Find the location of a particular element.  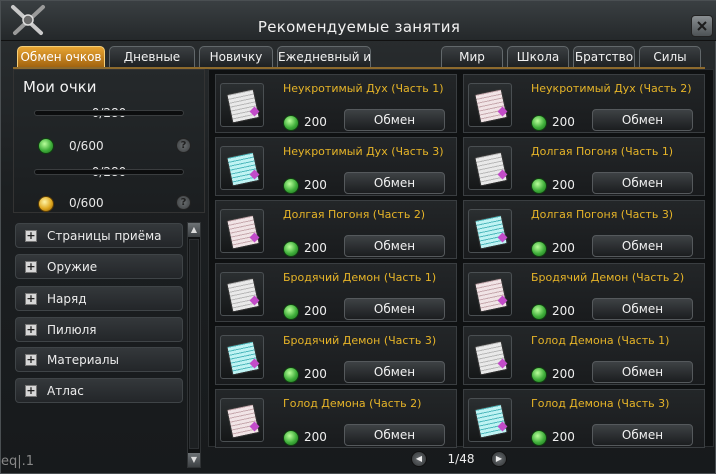

green-help-icon: ? is located at coordinates (183, 145).